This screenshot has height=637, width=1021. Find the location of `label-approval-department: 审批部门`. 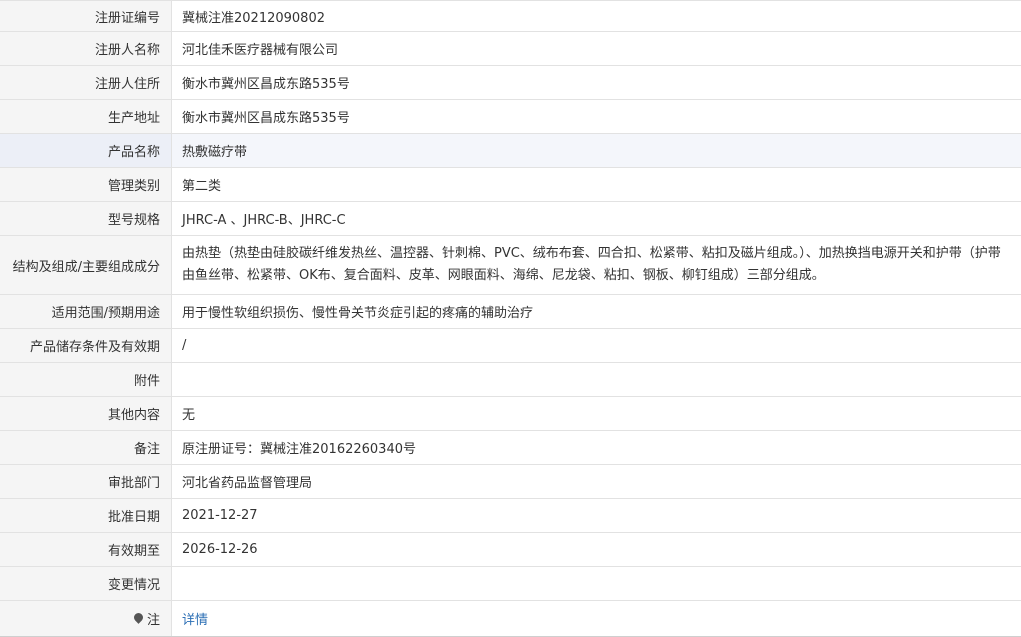

label-approval-department: 审批部门 is located at coordinates (86, 481).